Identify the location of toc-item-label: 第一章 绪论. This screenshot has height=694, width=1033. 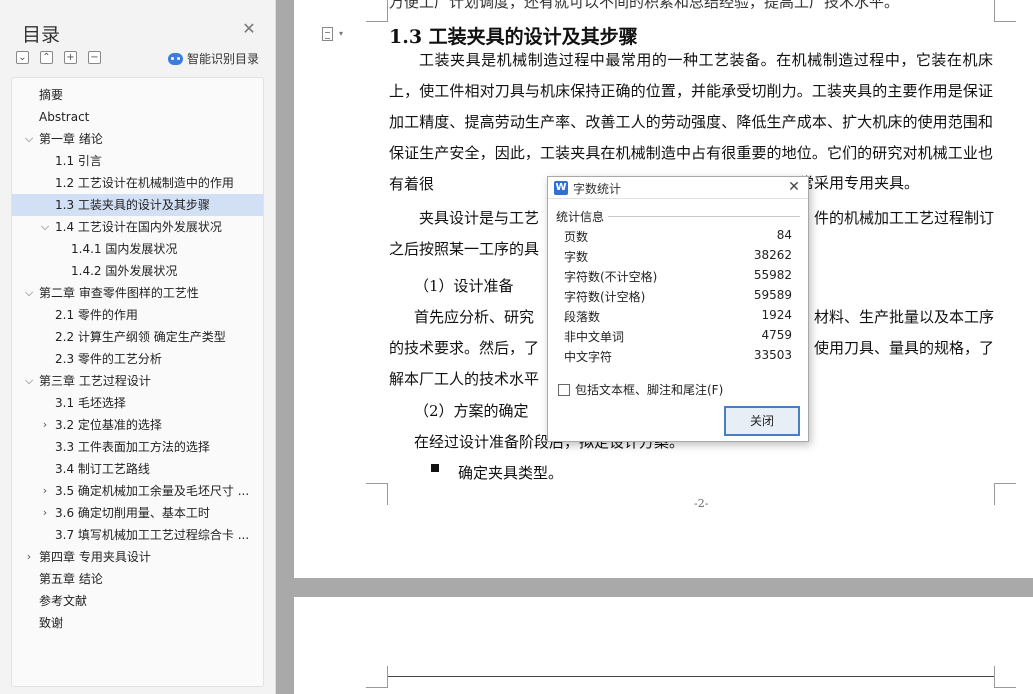
(71, 139).